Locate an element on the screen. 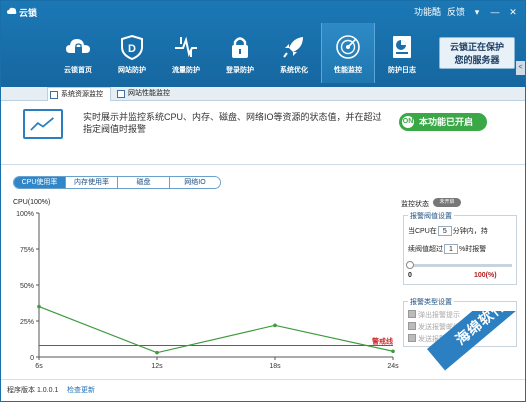 The image size is (526, 402). svg-text: D is located at coordinates (132, 49).